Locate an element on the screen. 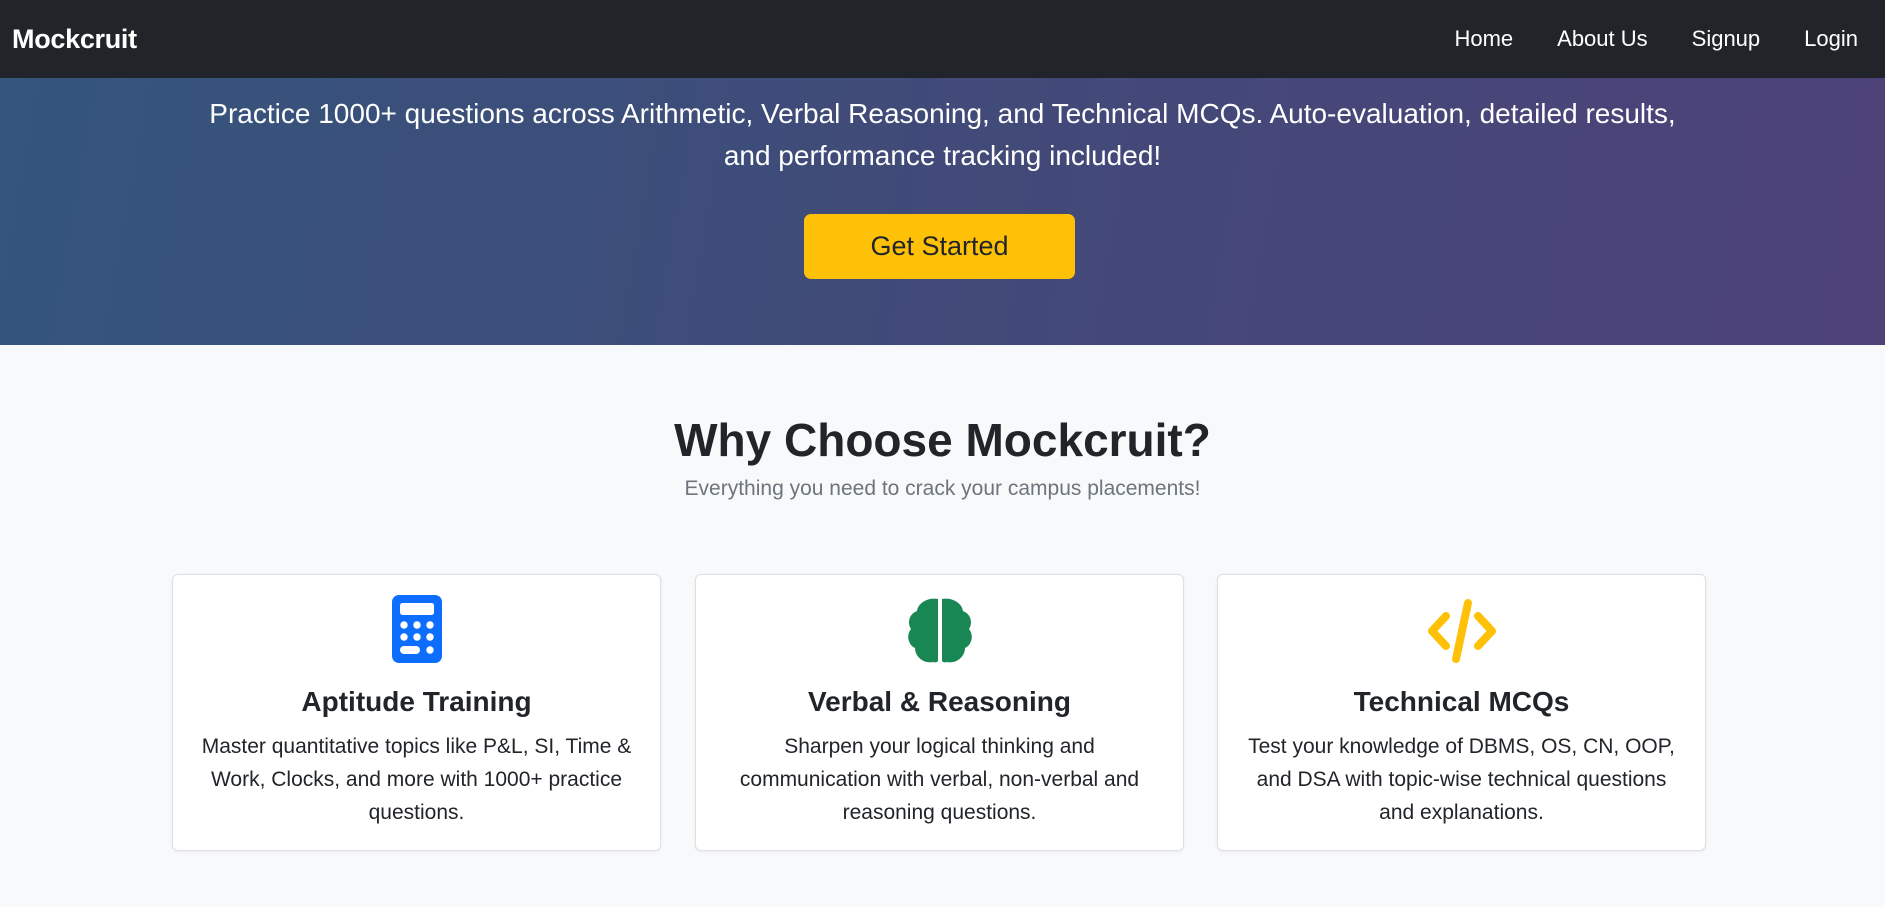  nav-link-home: Home is located at coordinates (1483, 39).